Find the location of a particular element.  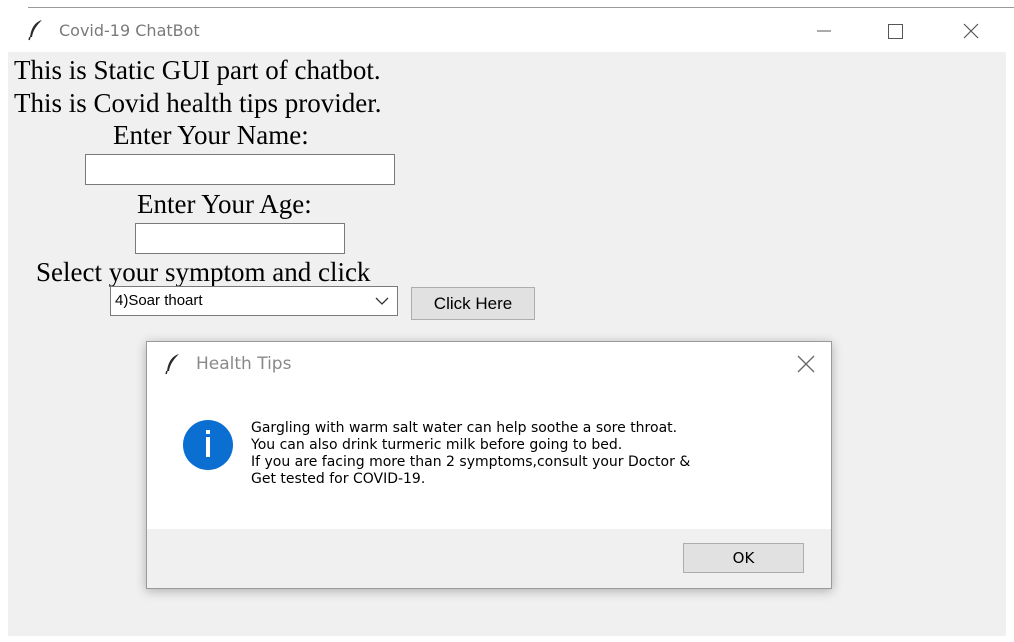

message-line: Get tested for COVID-19. is located at coordinates (338, 479).